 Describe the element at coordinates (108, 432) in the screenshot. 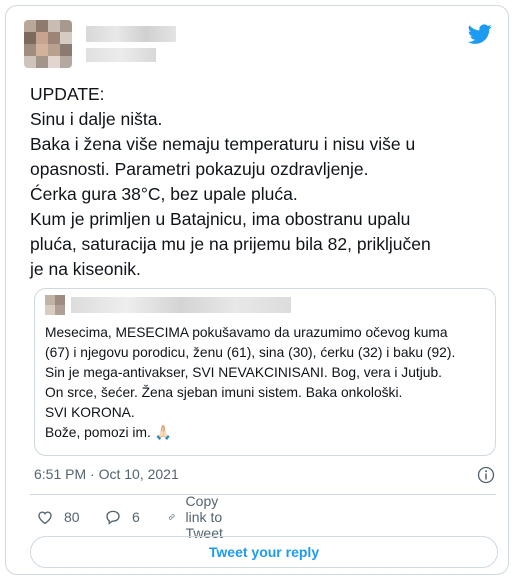

I see `quote-line: Bože, pomozi im. 🙏🏻` at that location.